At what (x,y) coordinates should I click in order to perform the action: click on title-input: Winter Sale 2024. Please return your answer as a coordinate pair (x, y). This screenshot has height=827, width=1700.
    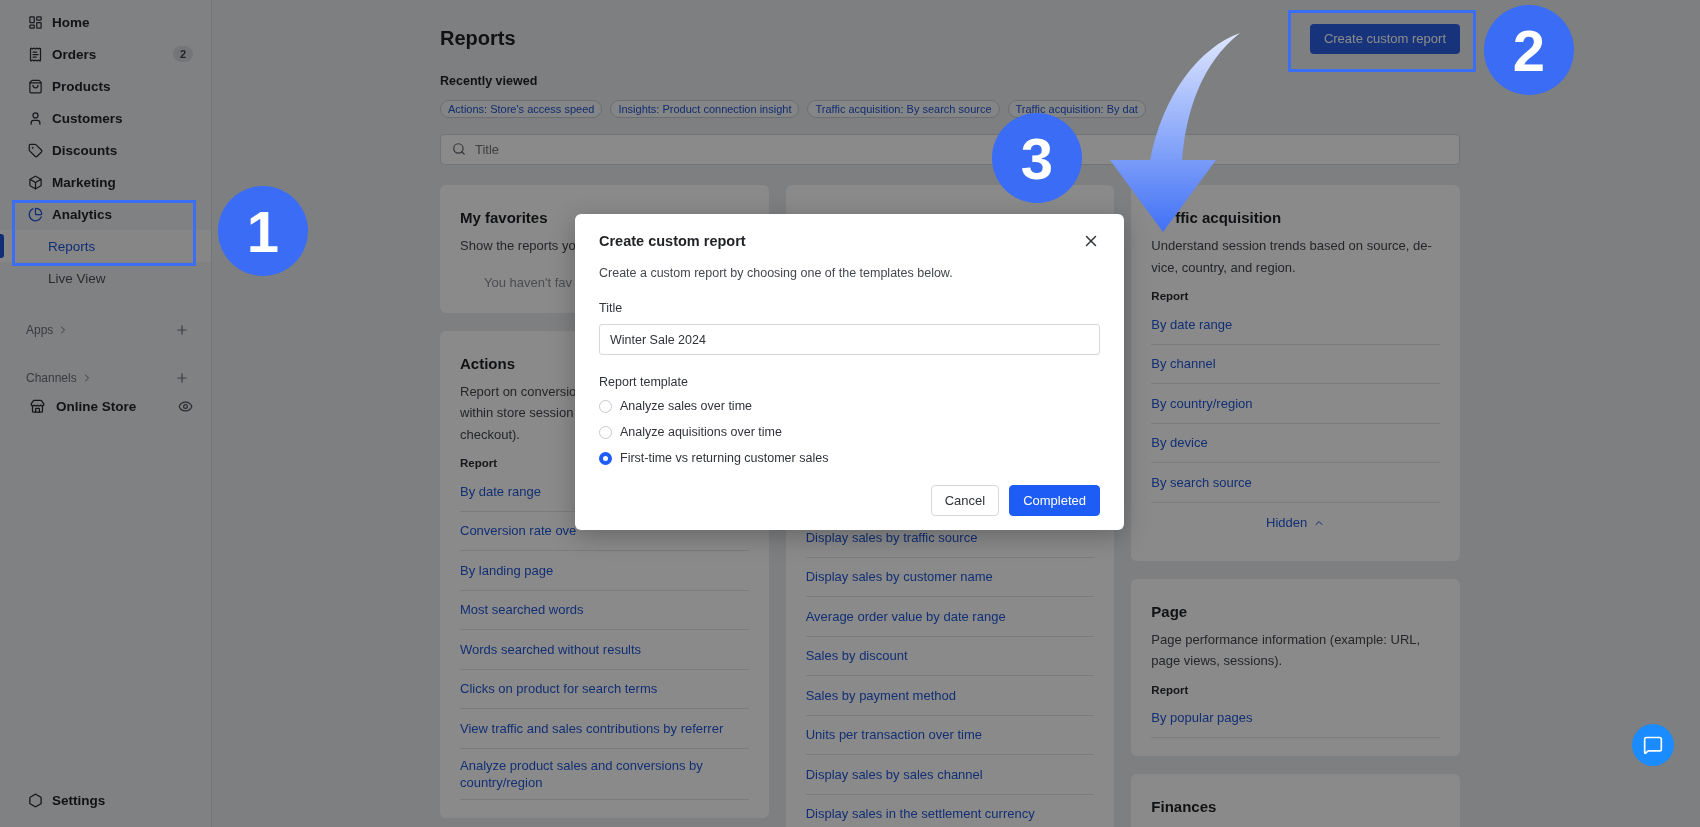
    Looking at the image, I should click on (849, 339).